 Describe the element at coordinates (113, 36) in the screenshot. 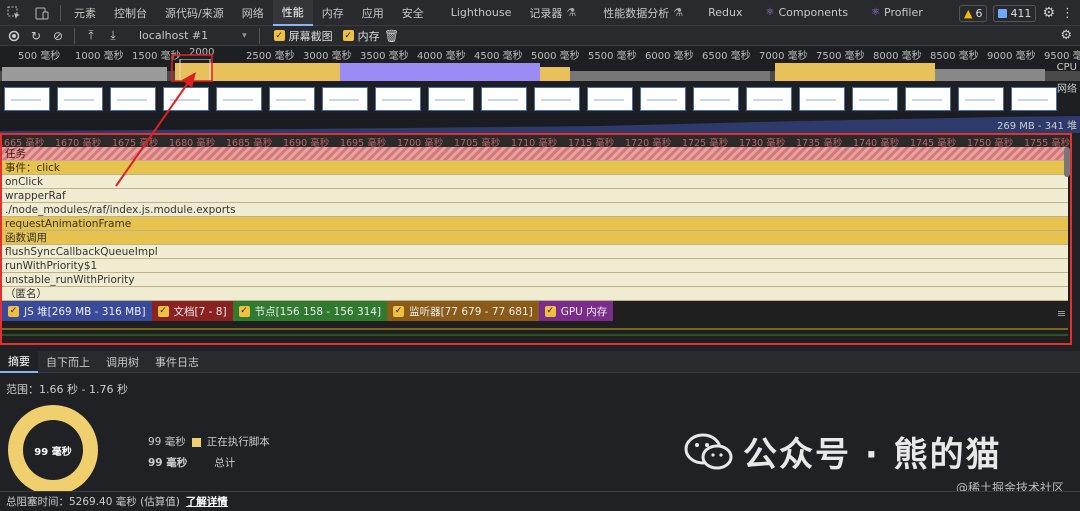

I see `save-profile-button: ⤓` at that location.